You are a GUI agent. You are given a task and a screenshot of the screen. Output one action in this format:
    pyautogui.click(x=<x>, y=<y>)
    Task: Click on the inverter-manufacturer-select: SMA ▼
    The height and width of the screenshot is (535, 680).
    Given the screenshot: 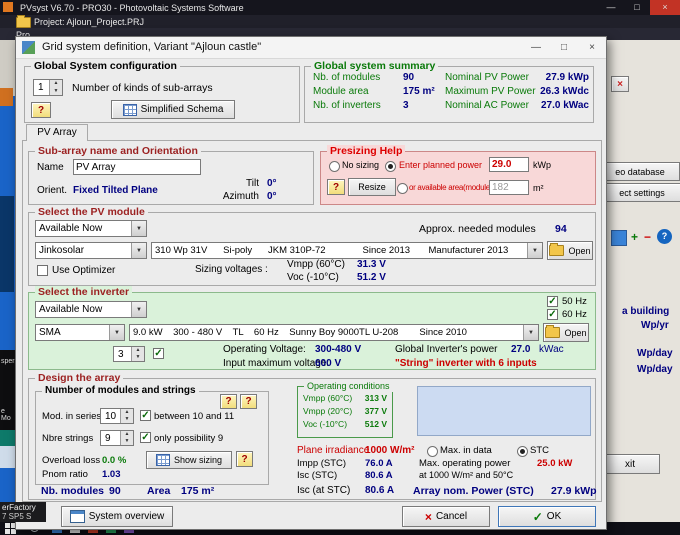 What is the action you would take?
    pyautogui.click(x=80, y=332)
    